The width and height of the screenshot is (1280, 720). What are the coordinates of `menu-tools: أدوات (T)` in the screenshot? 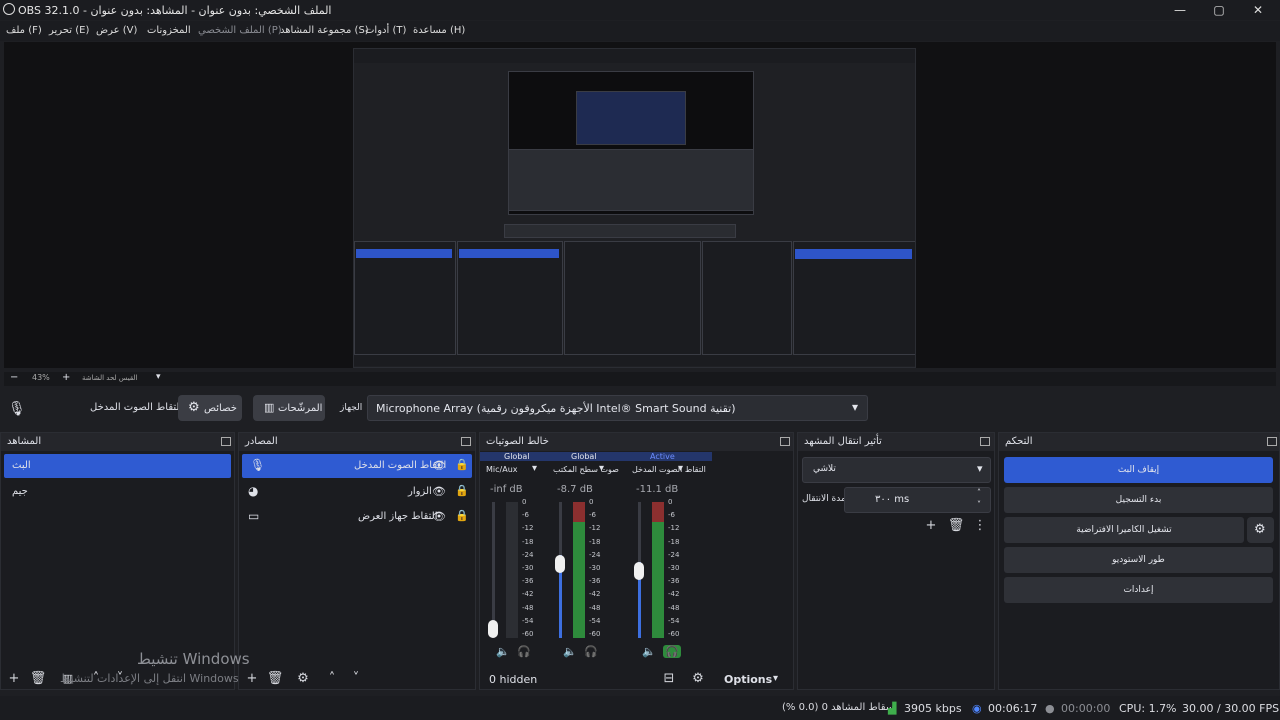 It's located at (385, 30).